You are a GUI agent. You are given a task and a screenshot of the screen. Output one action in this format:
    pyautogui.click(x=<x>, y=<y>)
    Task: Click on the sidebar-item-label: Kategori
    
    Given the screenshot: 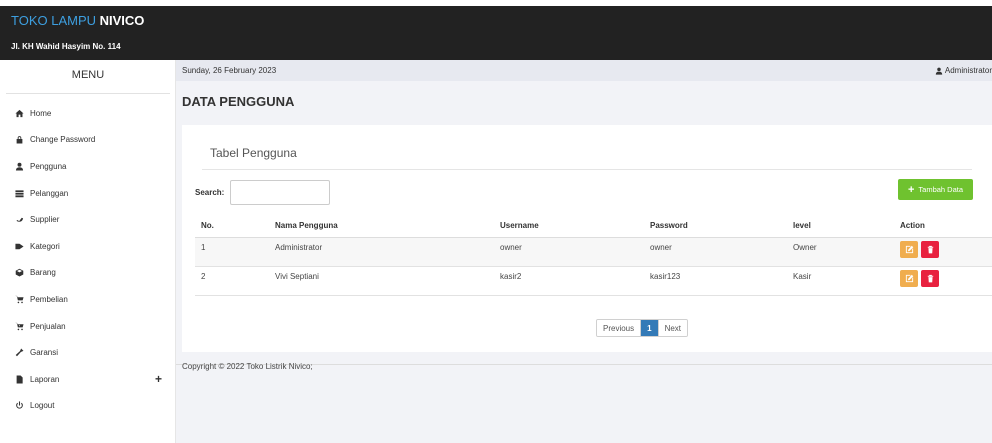 What is the action you would take?
    pyautogui.click(x=45, y=246)
    